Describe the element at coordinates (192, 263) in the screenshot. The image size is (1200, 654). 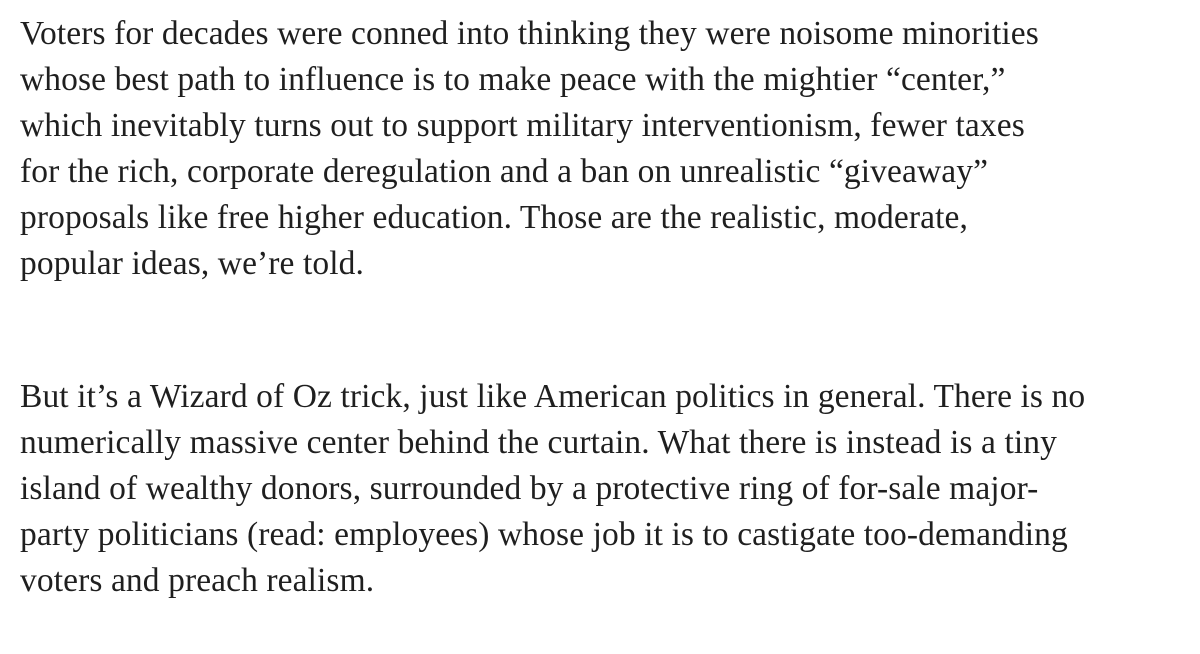
I see `paragraph-line: popular ideas, we’re told.` at that location.